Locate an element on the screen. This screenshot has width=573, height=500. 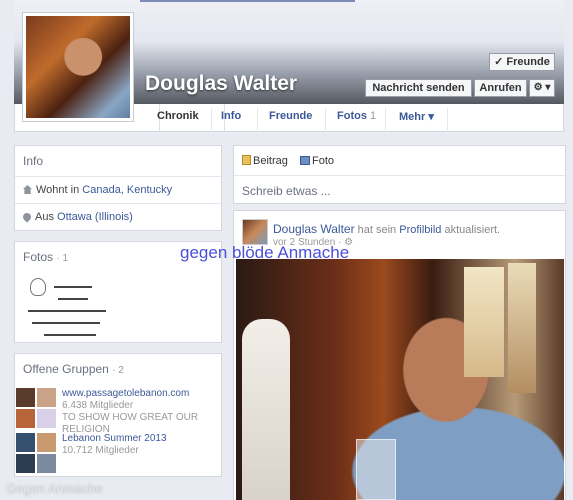
photos-count: · 1 is located at coordinates (62, 258).